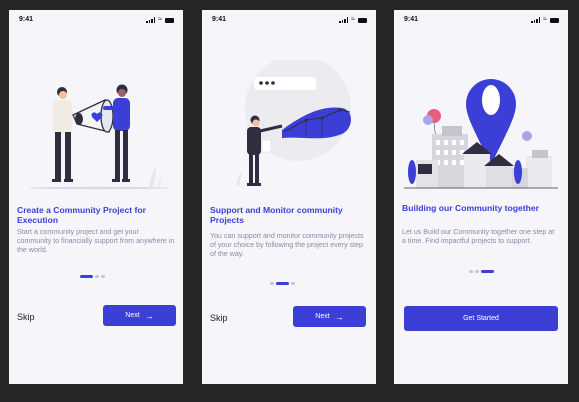 The image size is (579, 402). What do you see at coordinates (481, 318) in the screenshot?
I see `get-started-button: Get Started` at bounding box center [481, 318].